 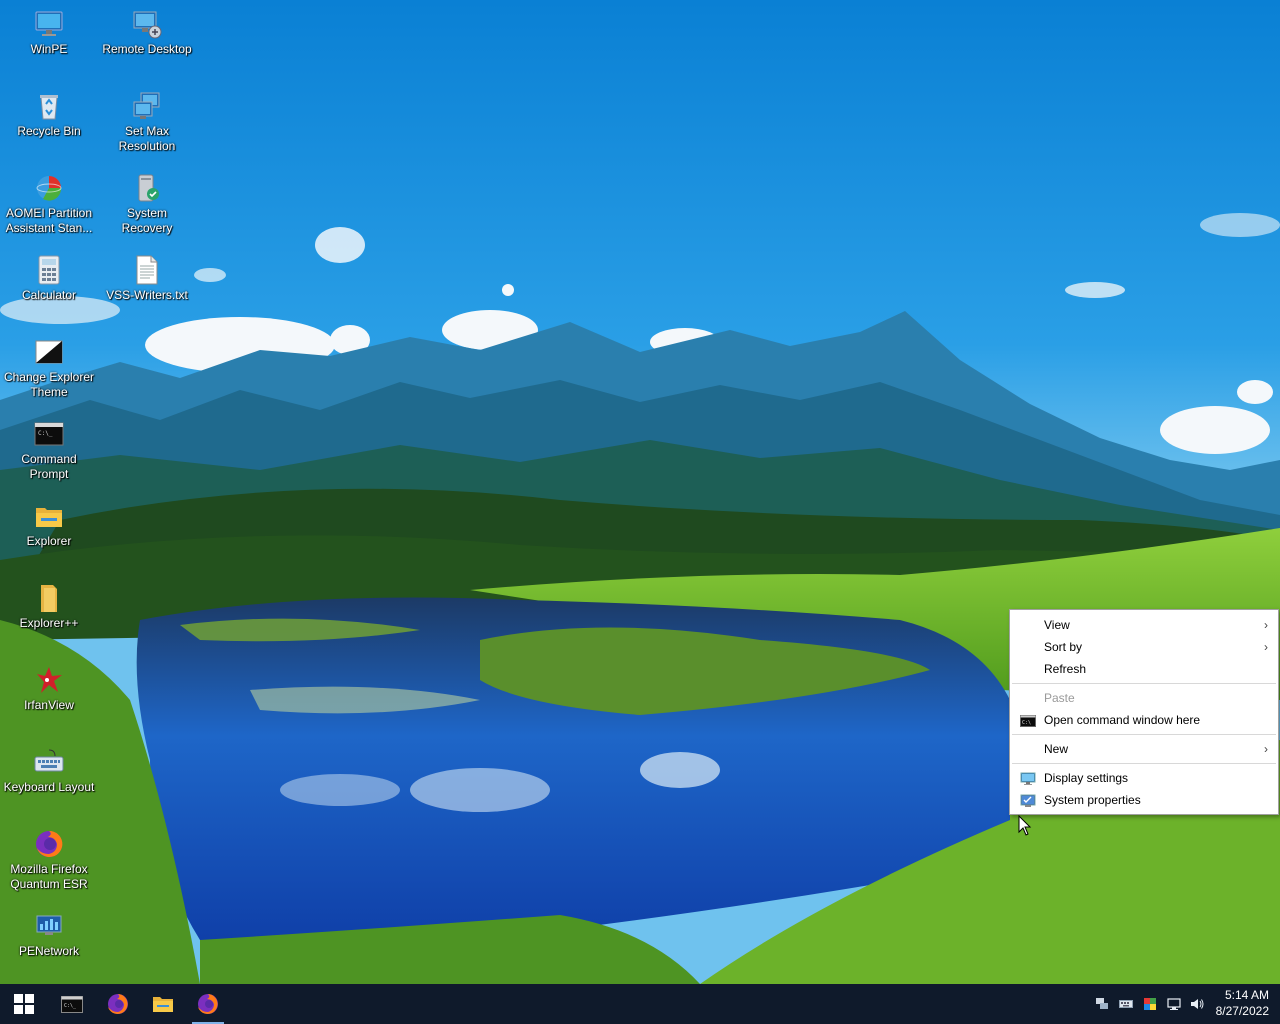 I want to click on system-properties-icon, so click(x=1028, y=800).